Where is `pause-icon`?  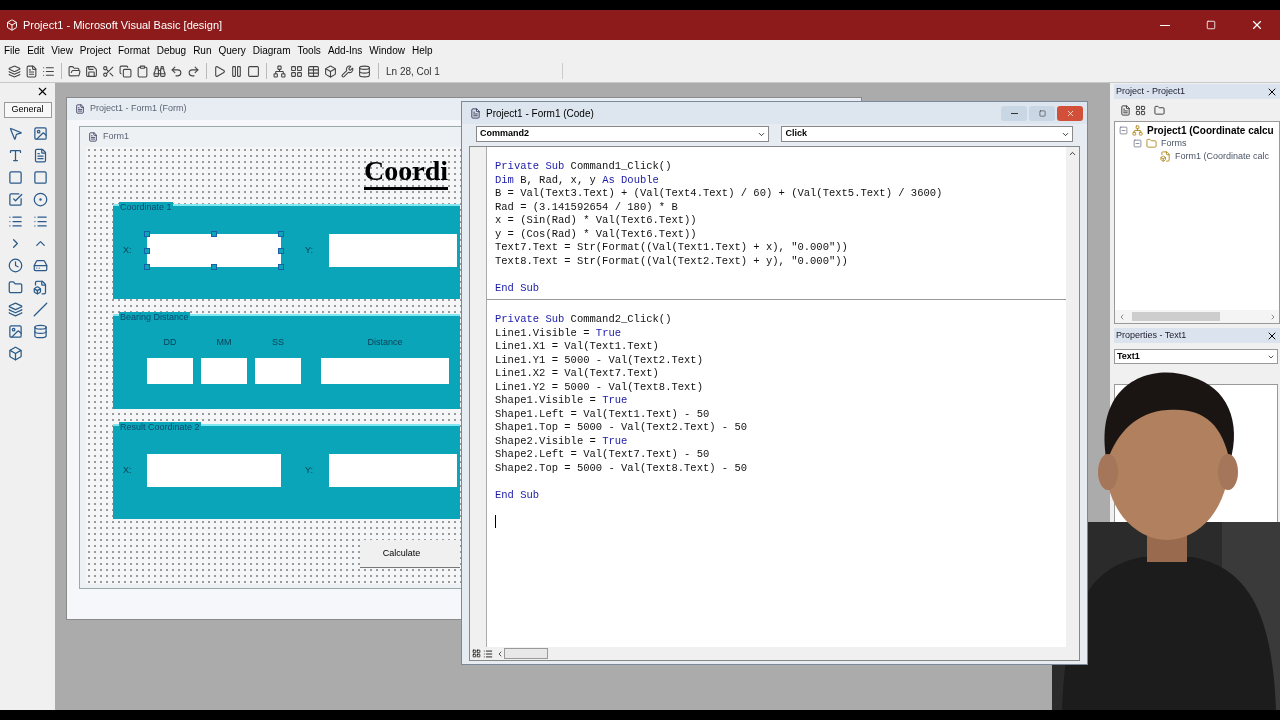 pause-icon is located at coordinates (236, 71).